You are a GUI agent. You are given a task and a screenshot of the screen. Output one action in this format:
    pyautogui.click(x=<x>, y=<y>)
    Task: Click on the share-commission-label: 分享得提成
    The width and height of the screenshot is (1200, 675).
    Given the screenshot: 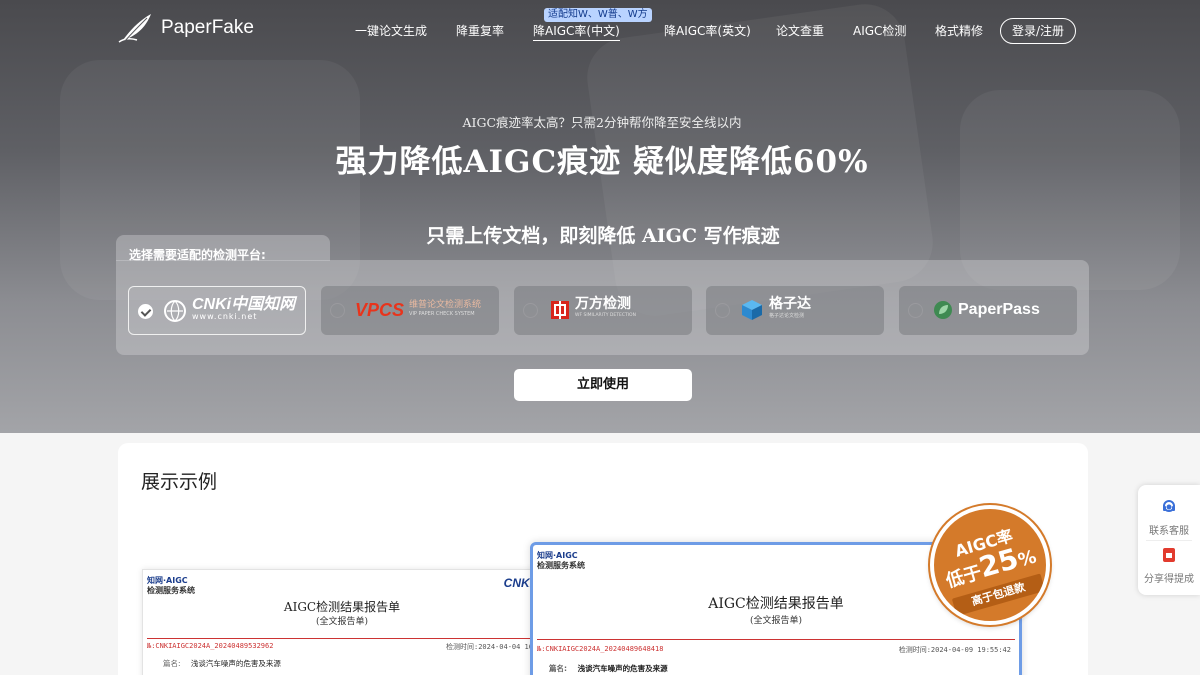 What is the action you would take?
    pyautogui.click(x=1169, y=579)
    